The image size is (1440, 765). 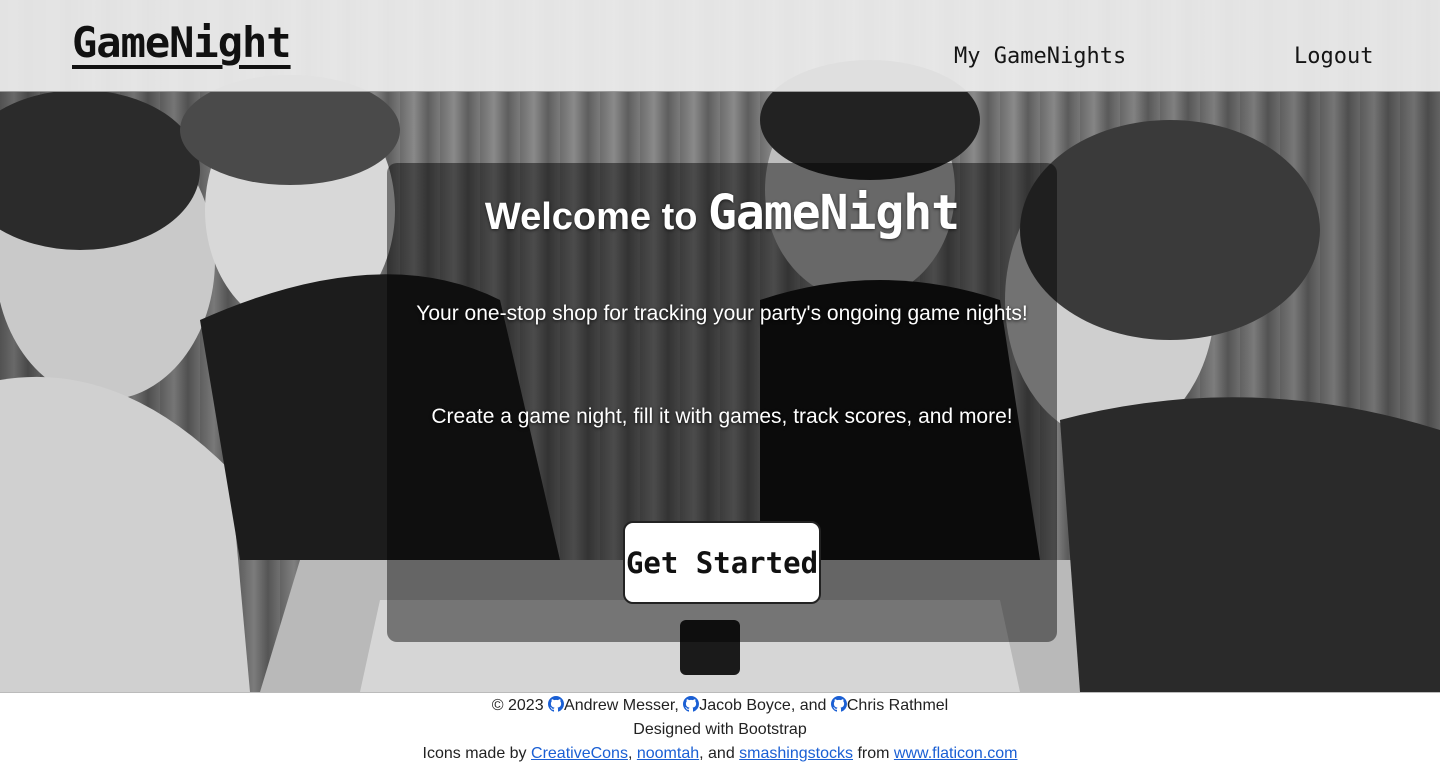 What do you see at coordinates (956, 753) in the screenshot?
I see `link-flaticon: www.flaticon.com` at bounding box center [956, 753].